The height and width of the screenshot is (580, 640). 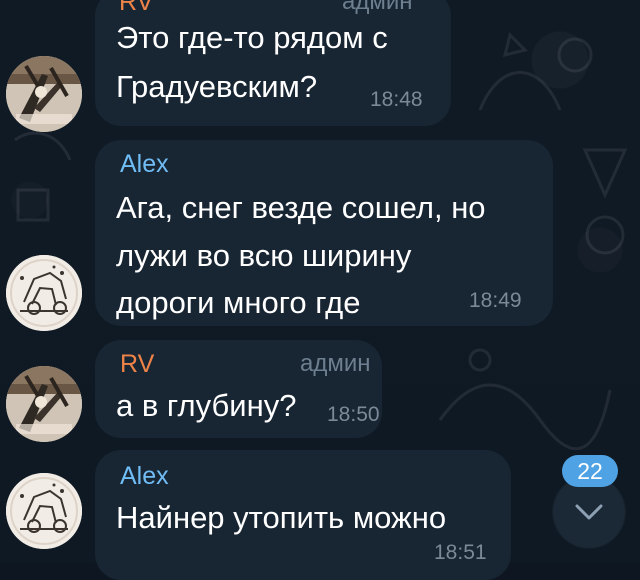 I want to click on message-bubble: Alex Найнер утопить можно 18:51, so click(x=303, y=515).